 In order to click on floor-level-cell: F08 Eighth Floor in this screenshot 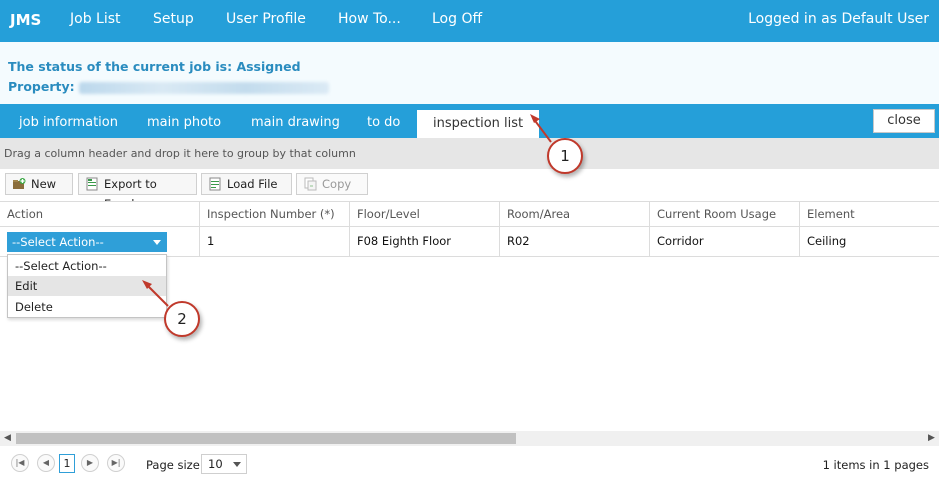, I will do `click(425, 241)`.